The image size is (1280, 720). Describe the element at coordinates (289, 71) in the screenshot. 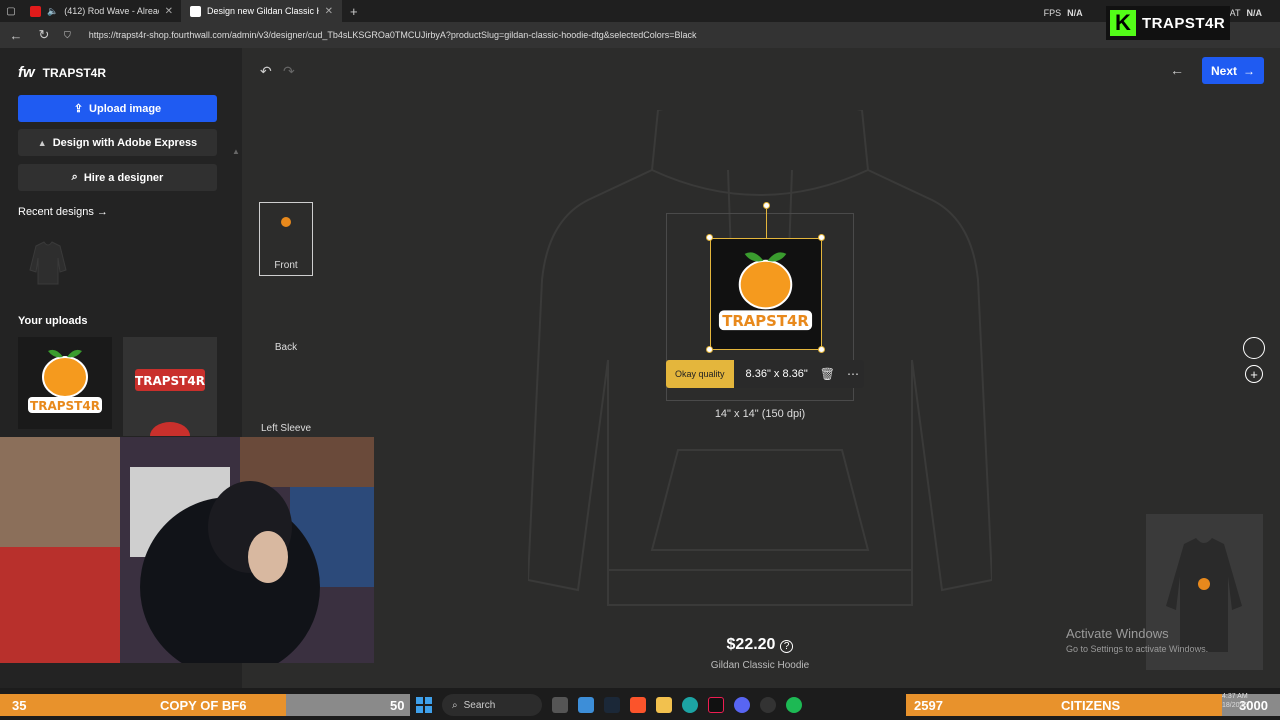

I see `redo-icon: ↷` at that location.